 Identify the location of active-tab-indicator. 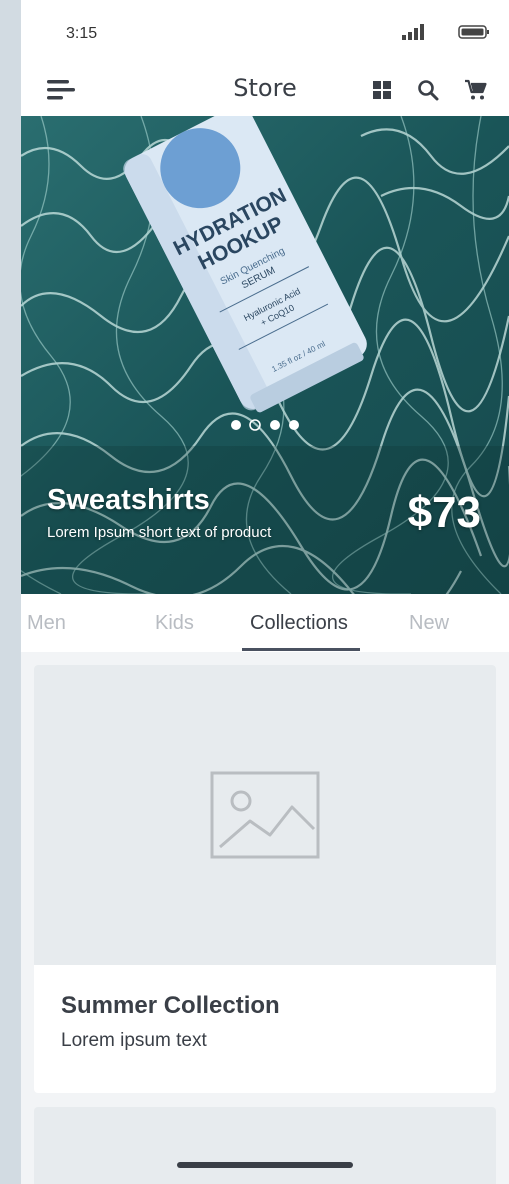
(301, 649).